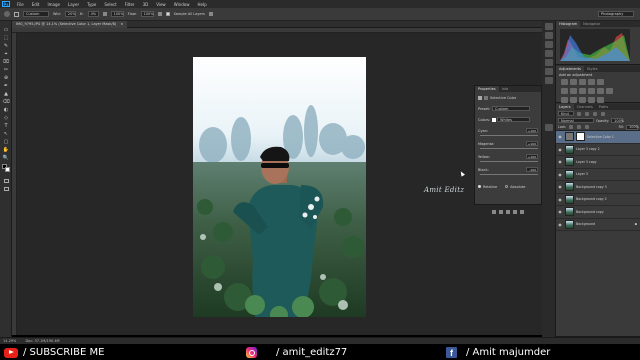 Image resolution: width=640 pixels, height=360 pixels. I want to click on pressure-icon, so click(104, 14).